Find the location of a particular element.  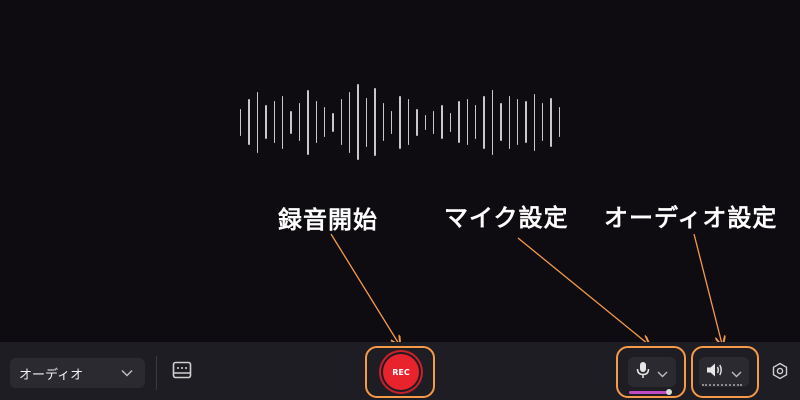

microphone-icon is located at coordinates (643, 372).